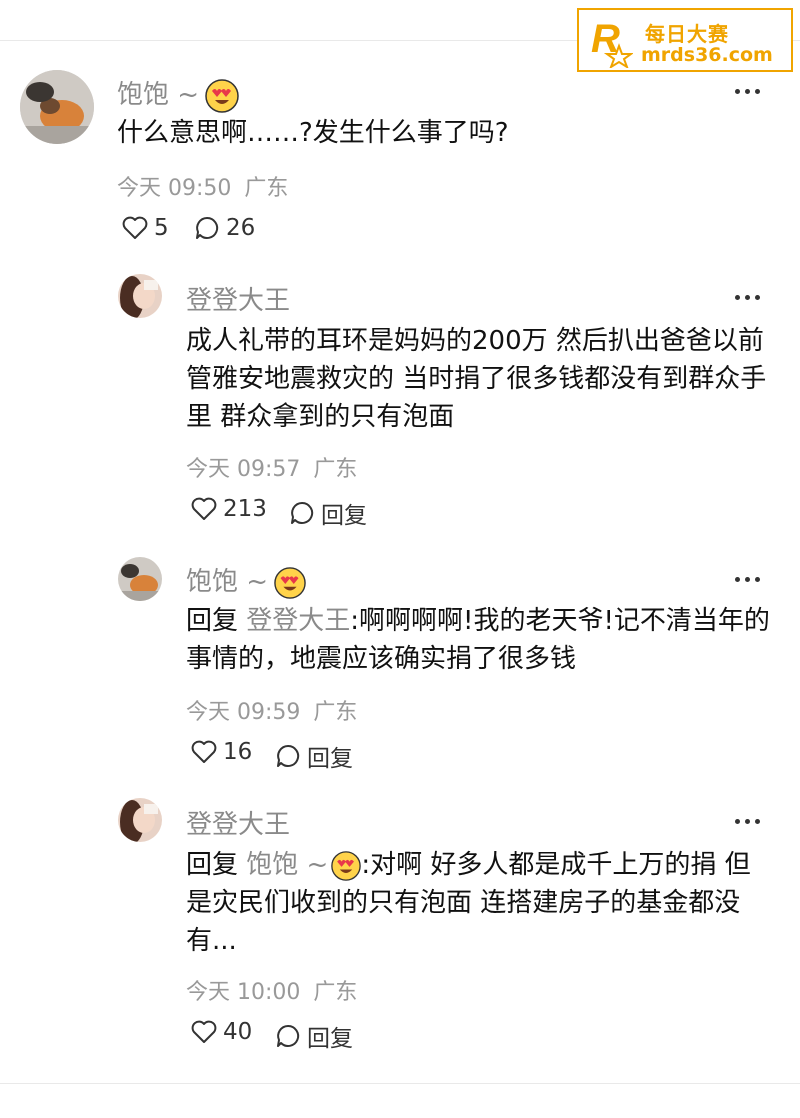 The height and width of the screenshot is (1118, 800). I want to click on watermark-title: 每日大赛, so click(687, 34).